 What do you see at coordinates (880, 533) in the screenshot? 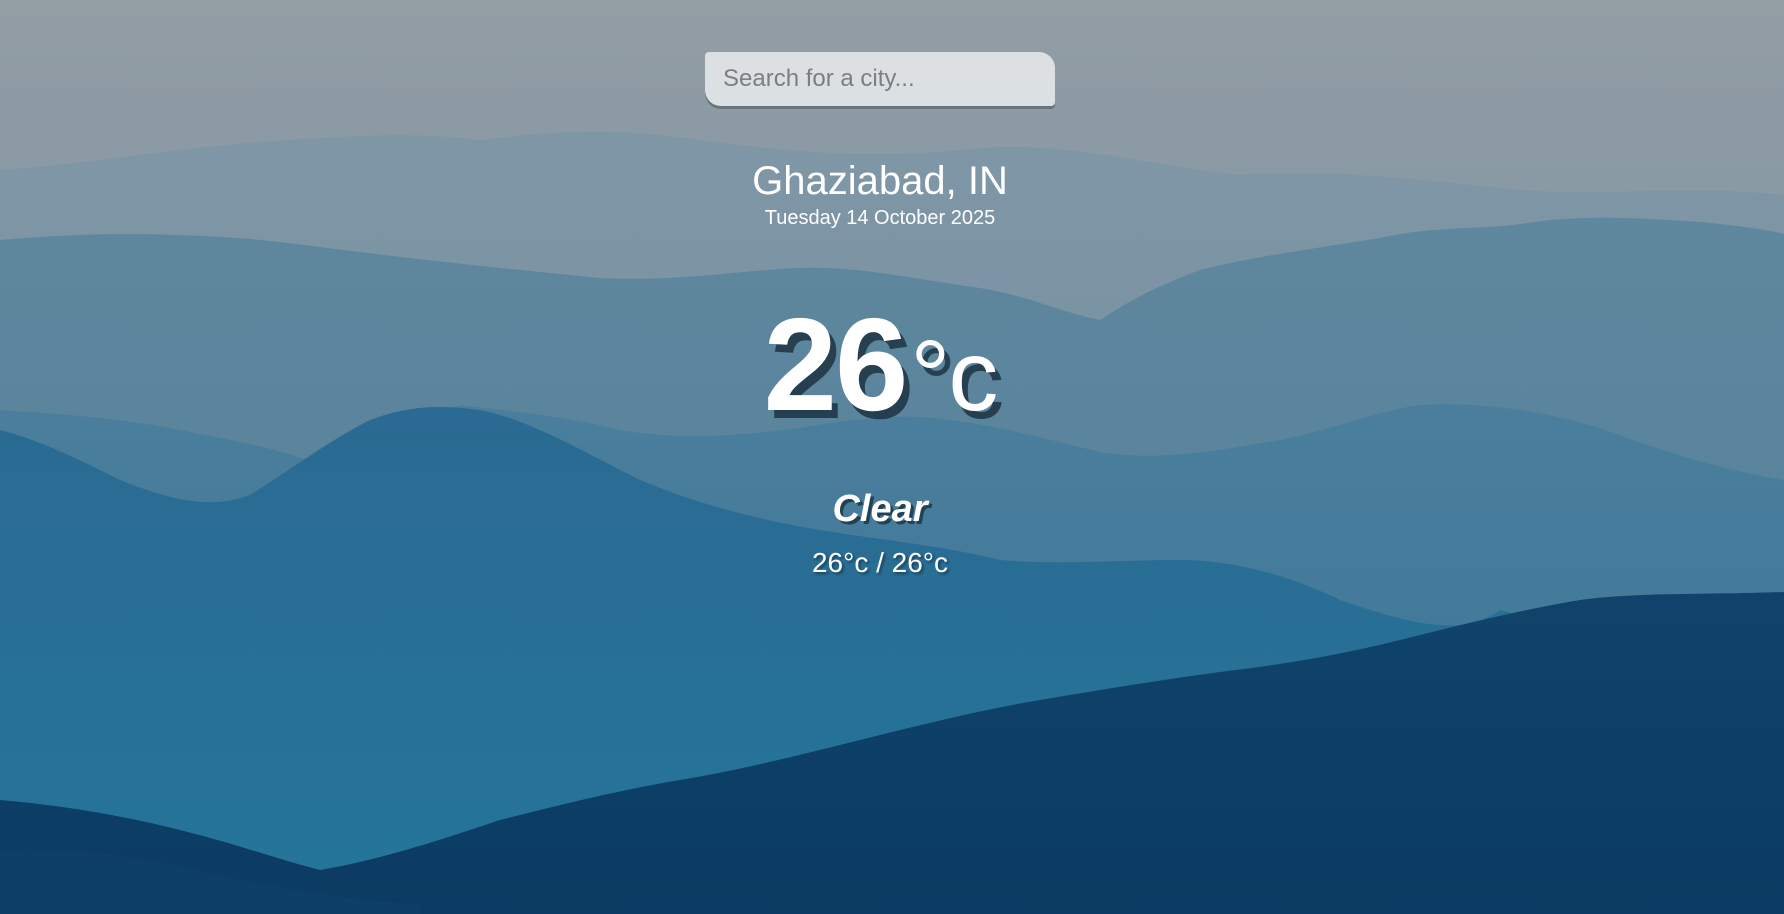
I see `weather-summary: Clear 26°c / 26°c` at bounding box center [880, 533].